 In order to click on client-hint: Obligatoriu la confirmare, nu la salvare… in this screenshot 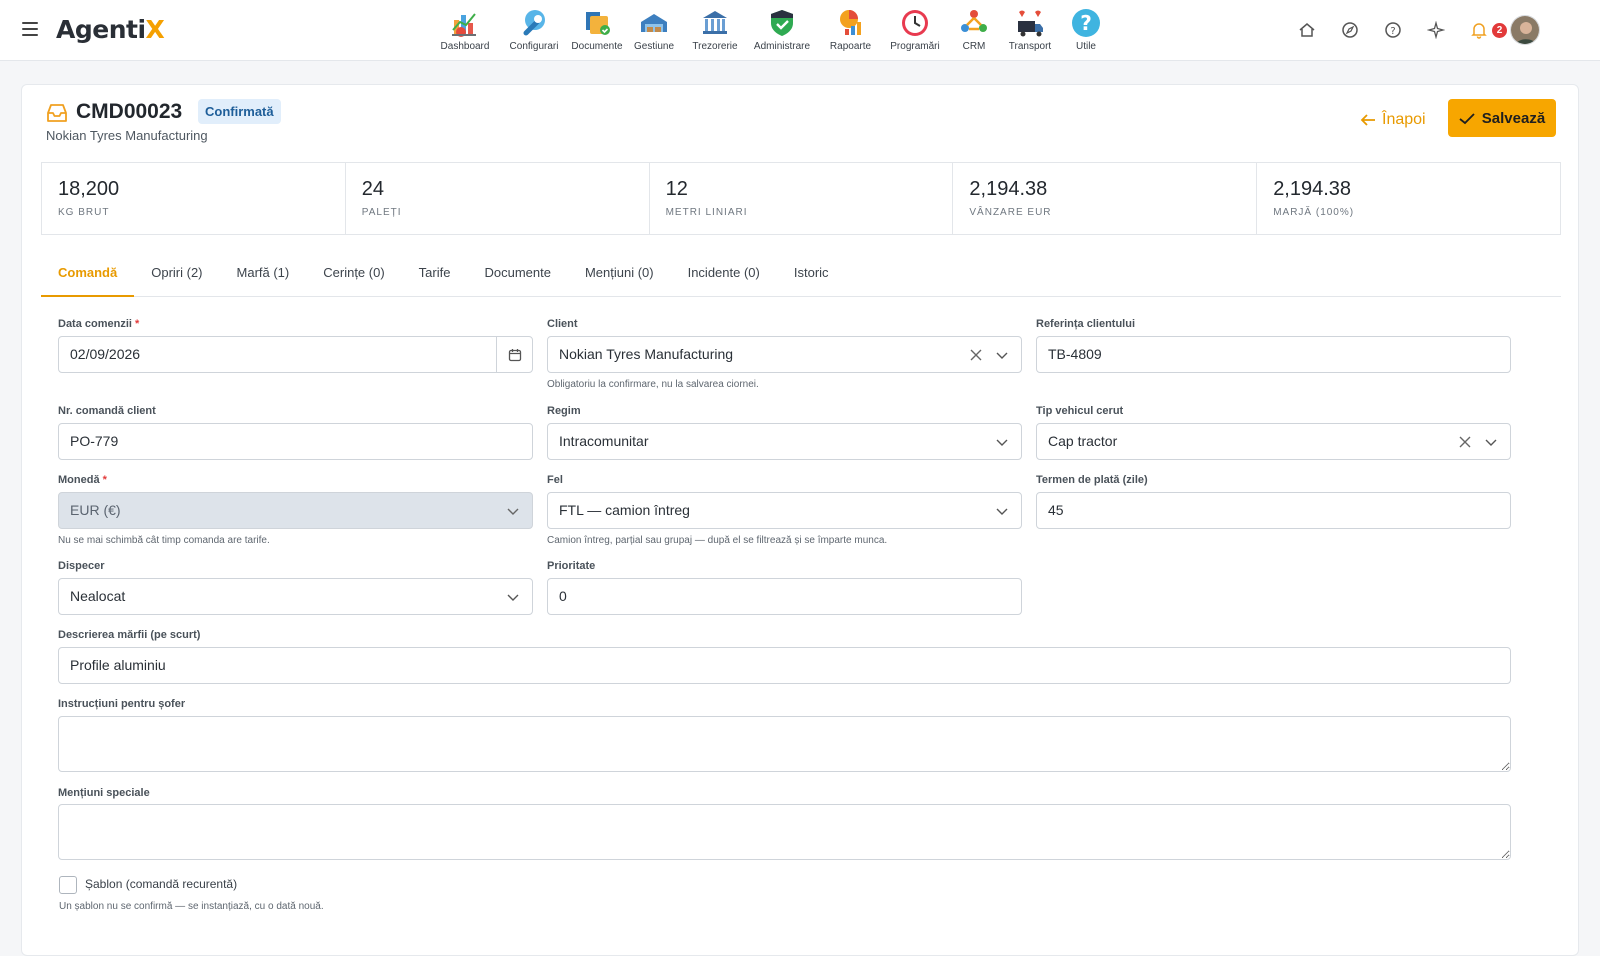, I will do `click(653, 384)`.